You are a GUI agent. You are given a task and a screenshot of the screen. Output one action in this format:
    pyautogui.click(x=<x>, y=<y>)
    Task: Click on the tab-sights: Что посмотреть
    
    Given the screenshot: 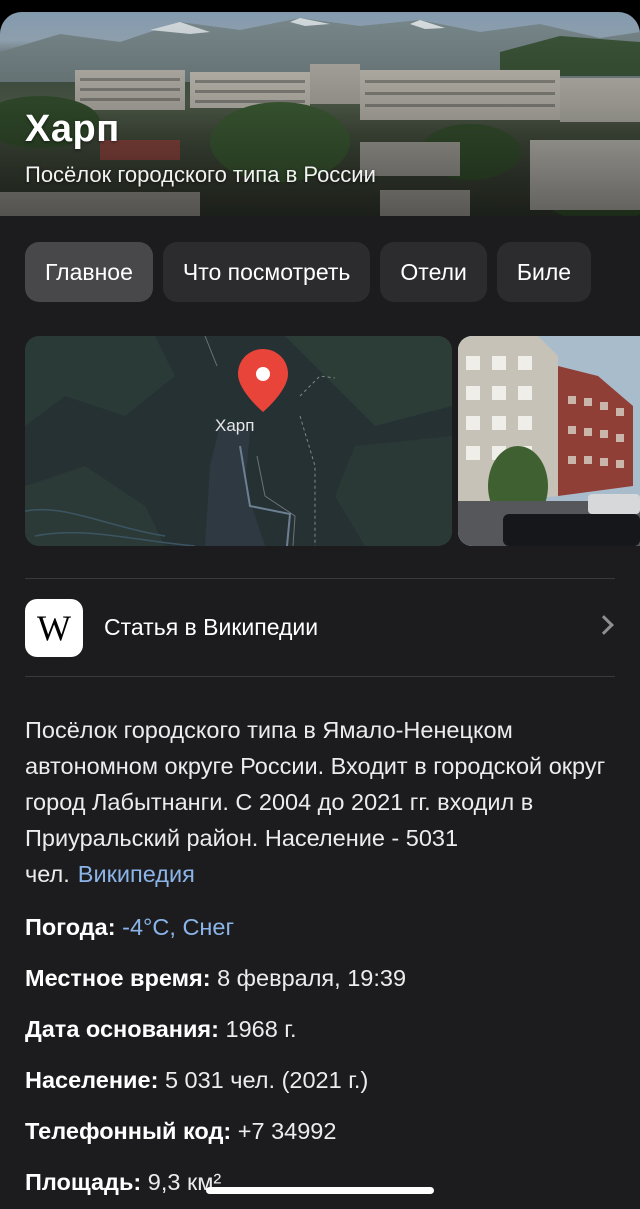 What is the action you would take?
    pyautogui.click(x=266, y=272)
    